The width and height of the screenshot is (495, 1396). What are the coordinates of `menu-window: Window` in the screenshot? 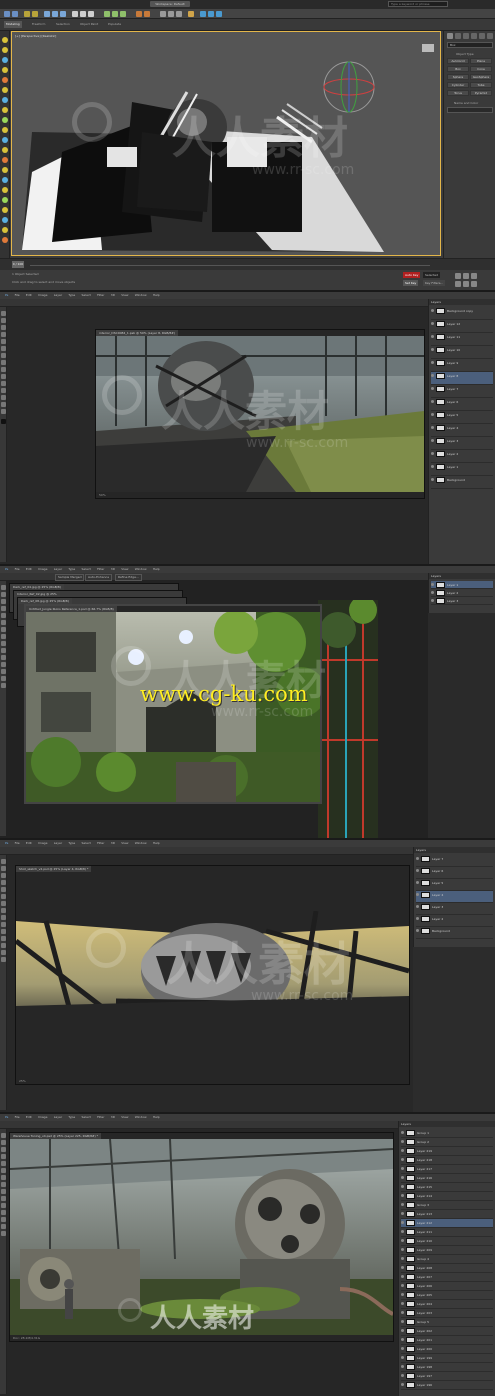 It's located at (141, 843).